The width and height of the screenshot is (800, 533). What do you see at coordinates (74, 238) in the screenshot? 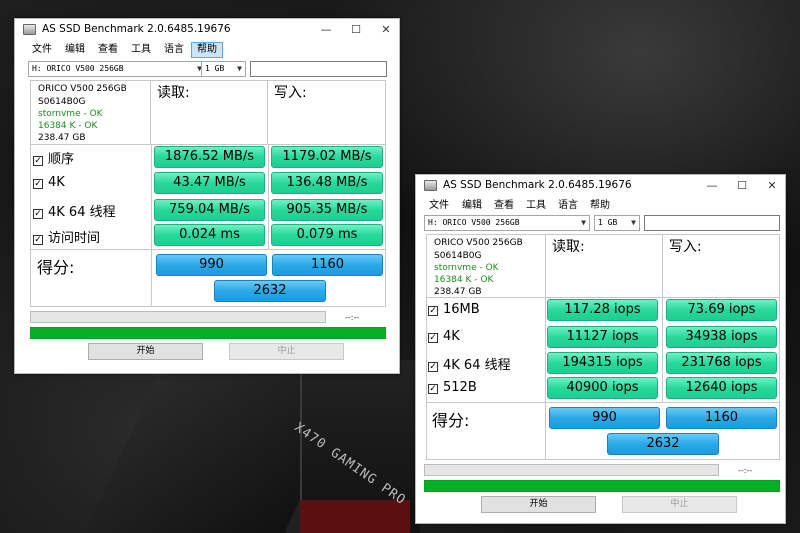
I see `row-label-text: 访问时间` at bounding box center [74, 238].